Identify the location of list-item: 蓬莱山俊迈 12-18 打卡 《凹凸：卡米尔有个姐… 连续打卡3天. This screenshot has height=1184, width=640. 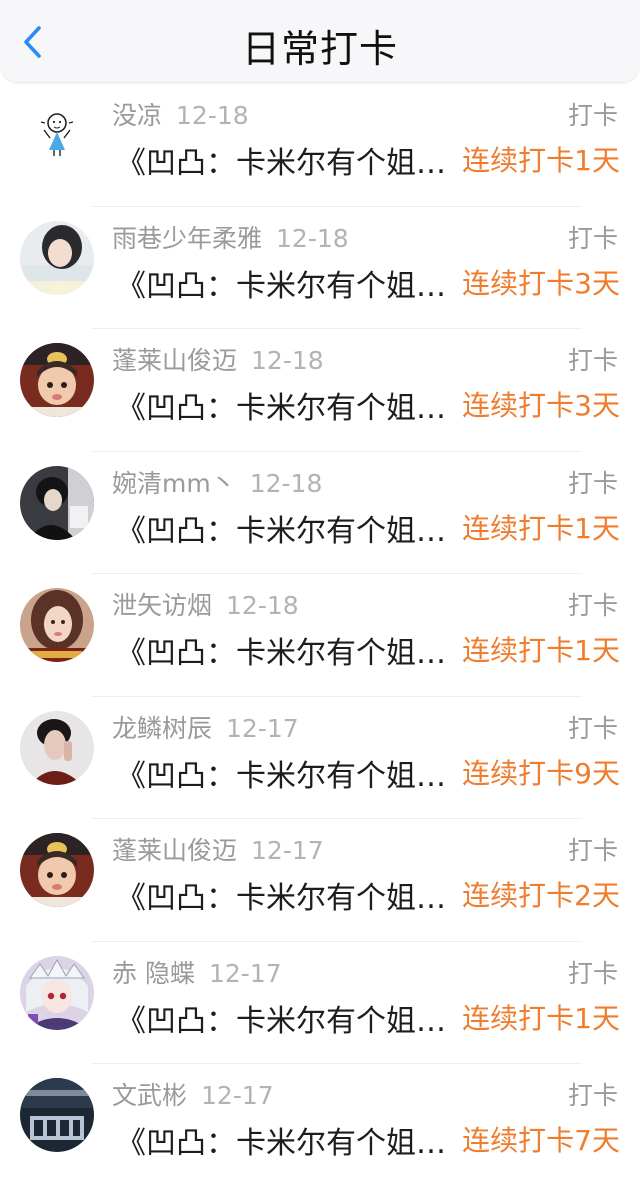
(320, 390).